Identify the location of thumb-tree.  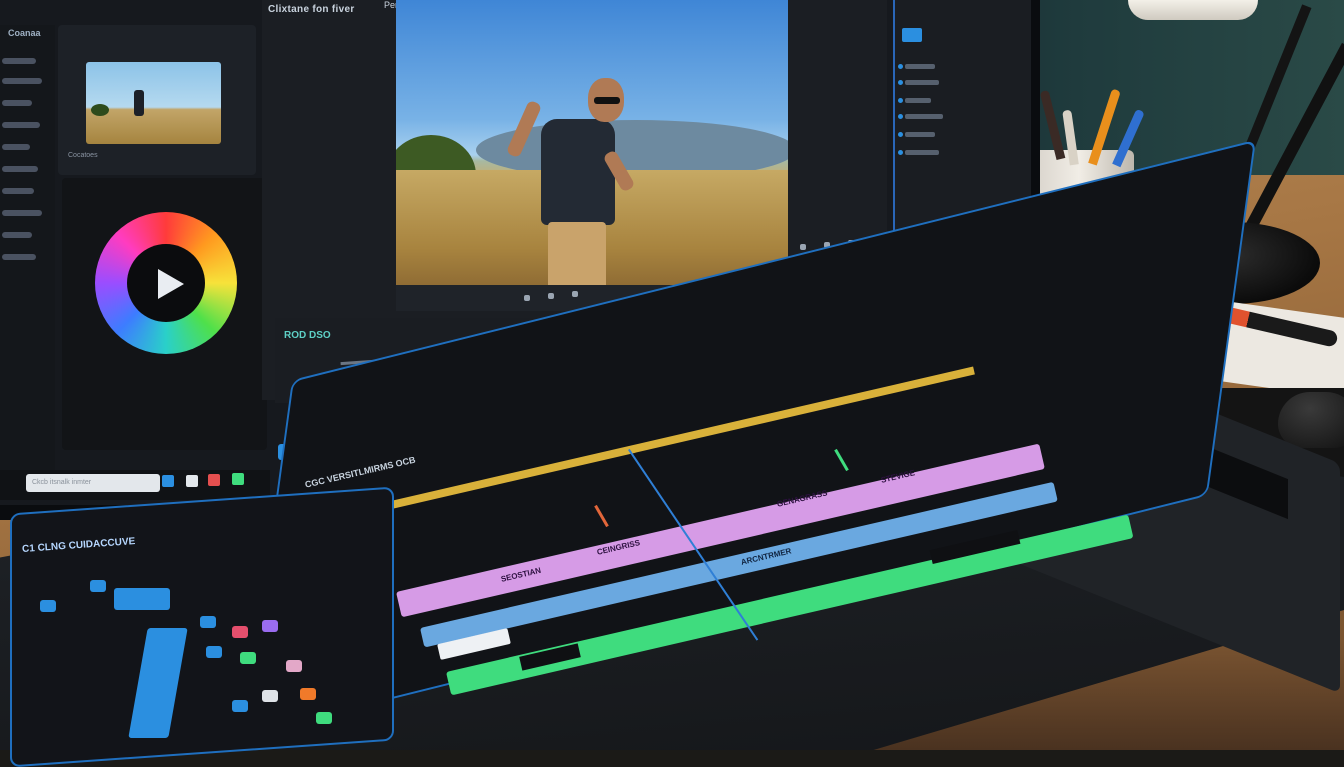
(100, 110).